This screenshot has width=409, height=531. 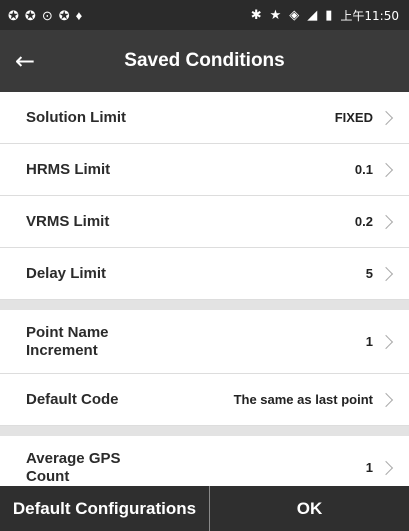 I want to click on status-right-icons: ✱ ★ ◈ ◢ ▮ 上午11:50, so click(x=325, y=15).